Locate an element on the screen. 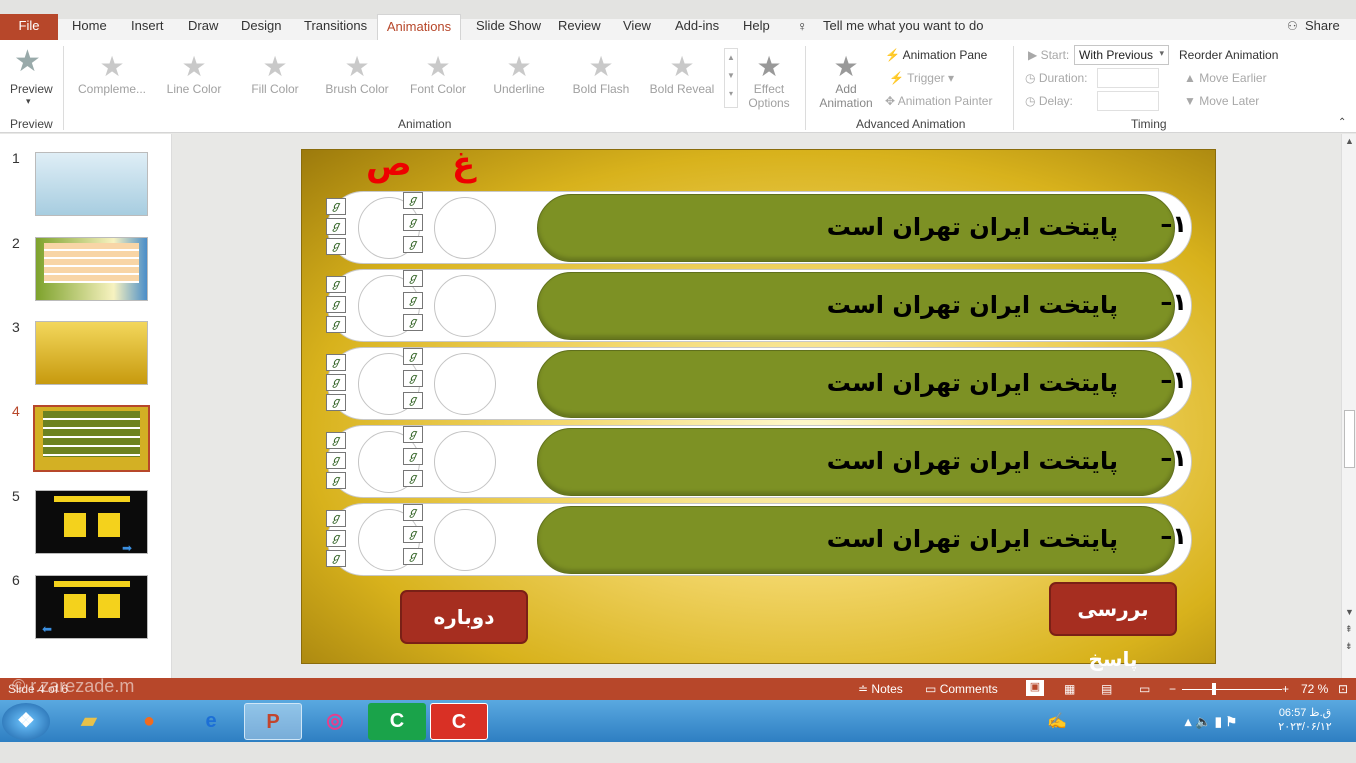  tab-insert: Insert is located at coordinates (147, 30).